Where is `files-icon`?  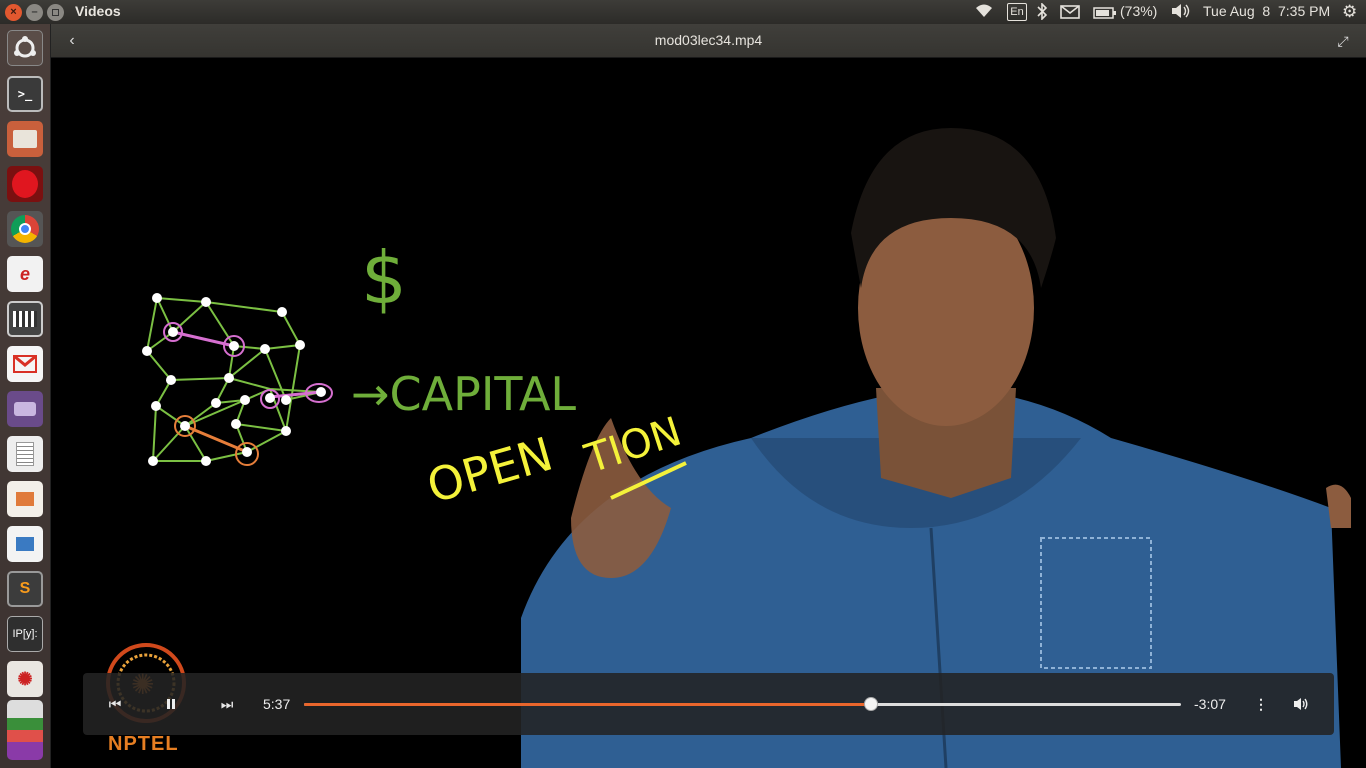 files-icon is located at coordinates (25, 139).